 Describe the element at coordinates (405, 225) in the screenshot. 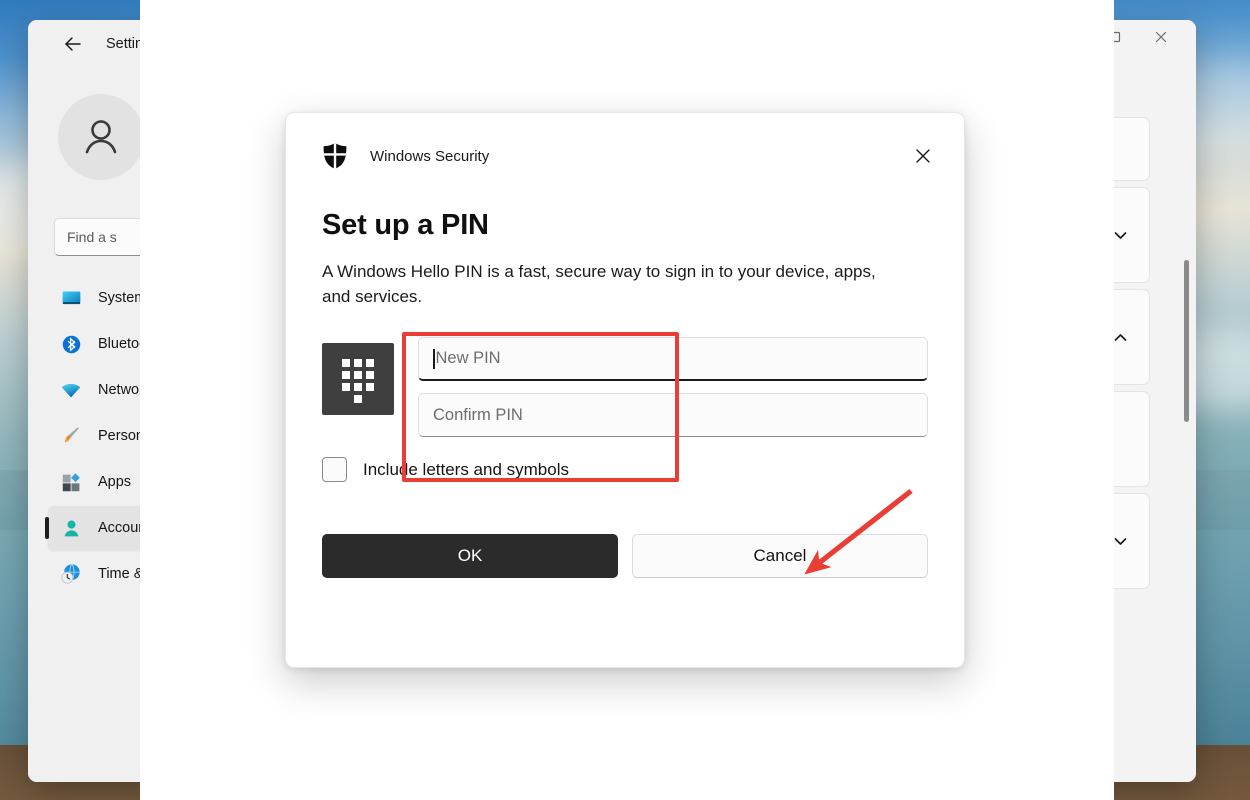

I see `dialog-title: Set up a PIN` at that location.